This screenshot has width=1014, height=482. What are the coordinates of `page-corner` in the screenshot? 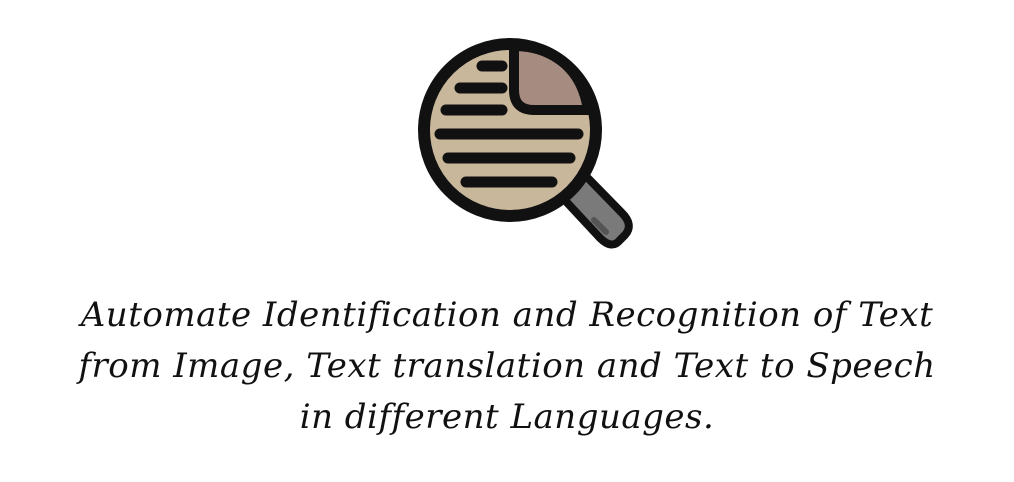 It's located at (551, 78).